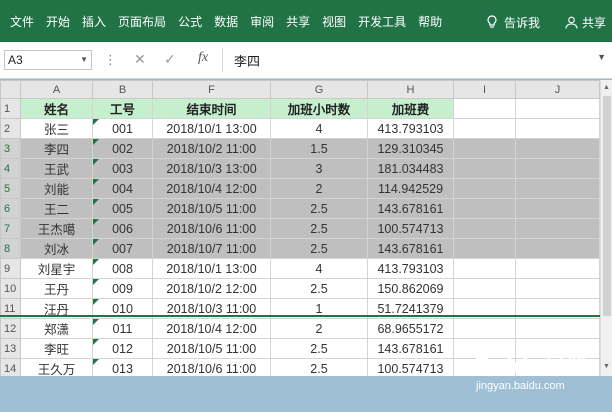 The image size is (612, 412). Describe the element at coordinates (319, 168) in the screenshot. I see `cell: 3` at that location.